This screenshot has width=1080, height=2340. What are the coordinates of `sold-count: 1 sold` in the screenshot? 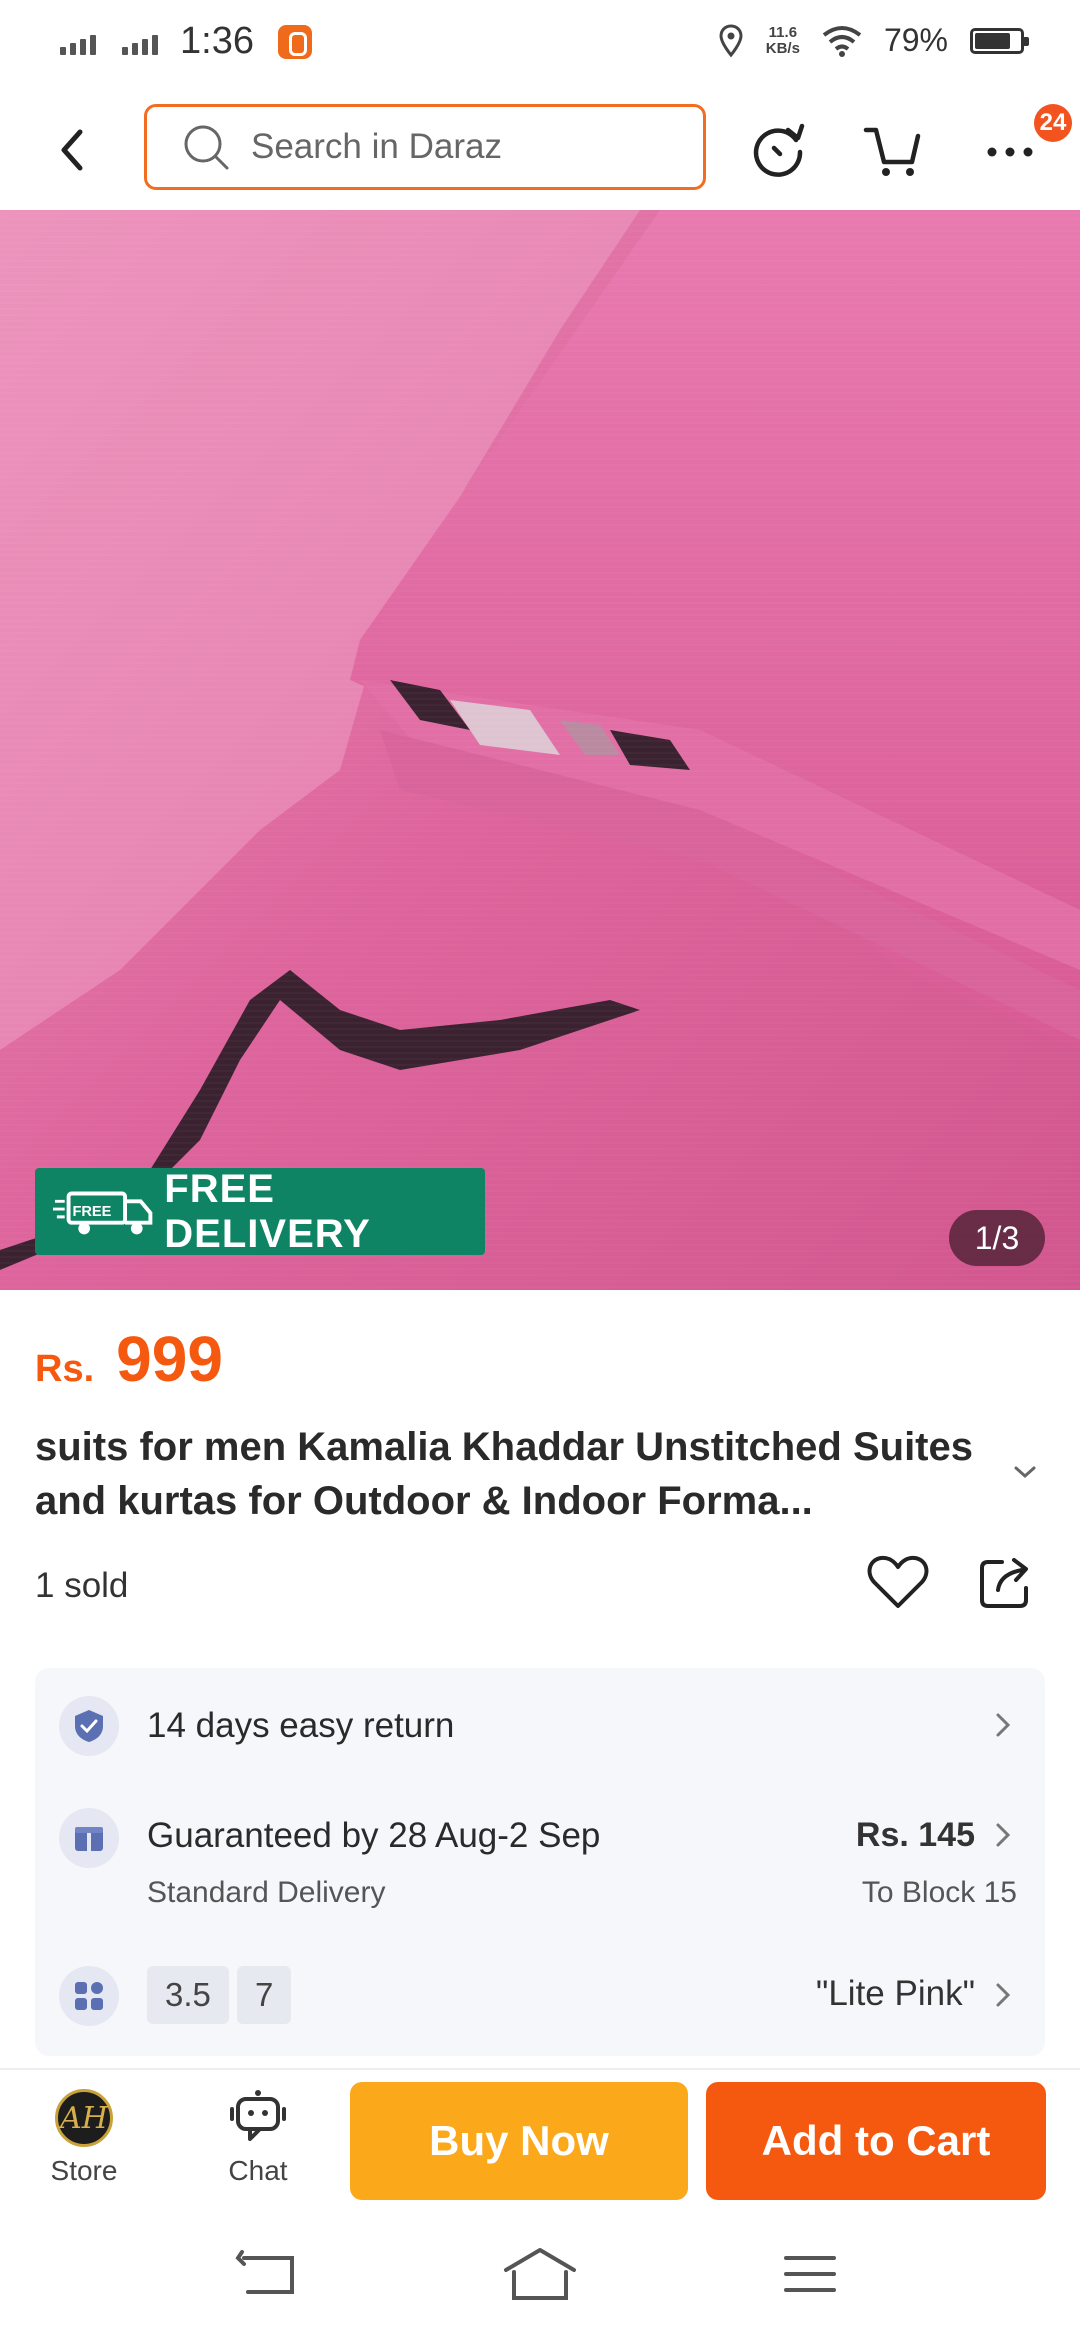 It's located at (82, 1585).